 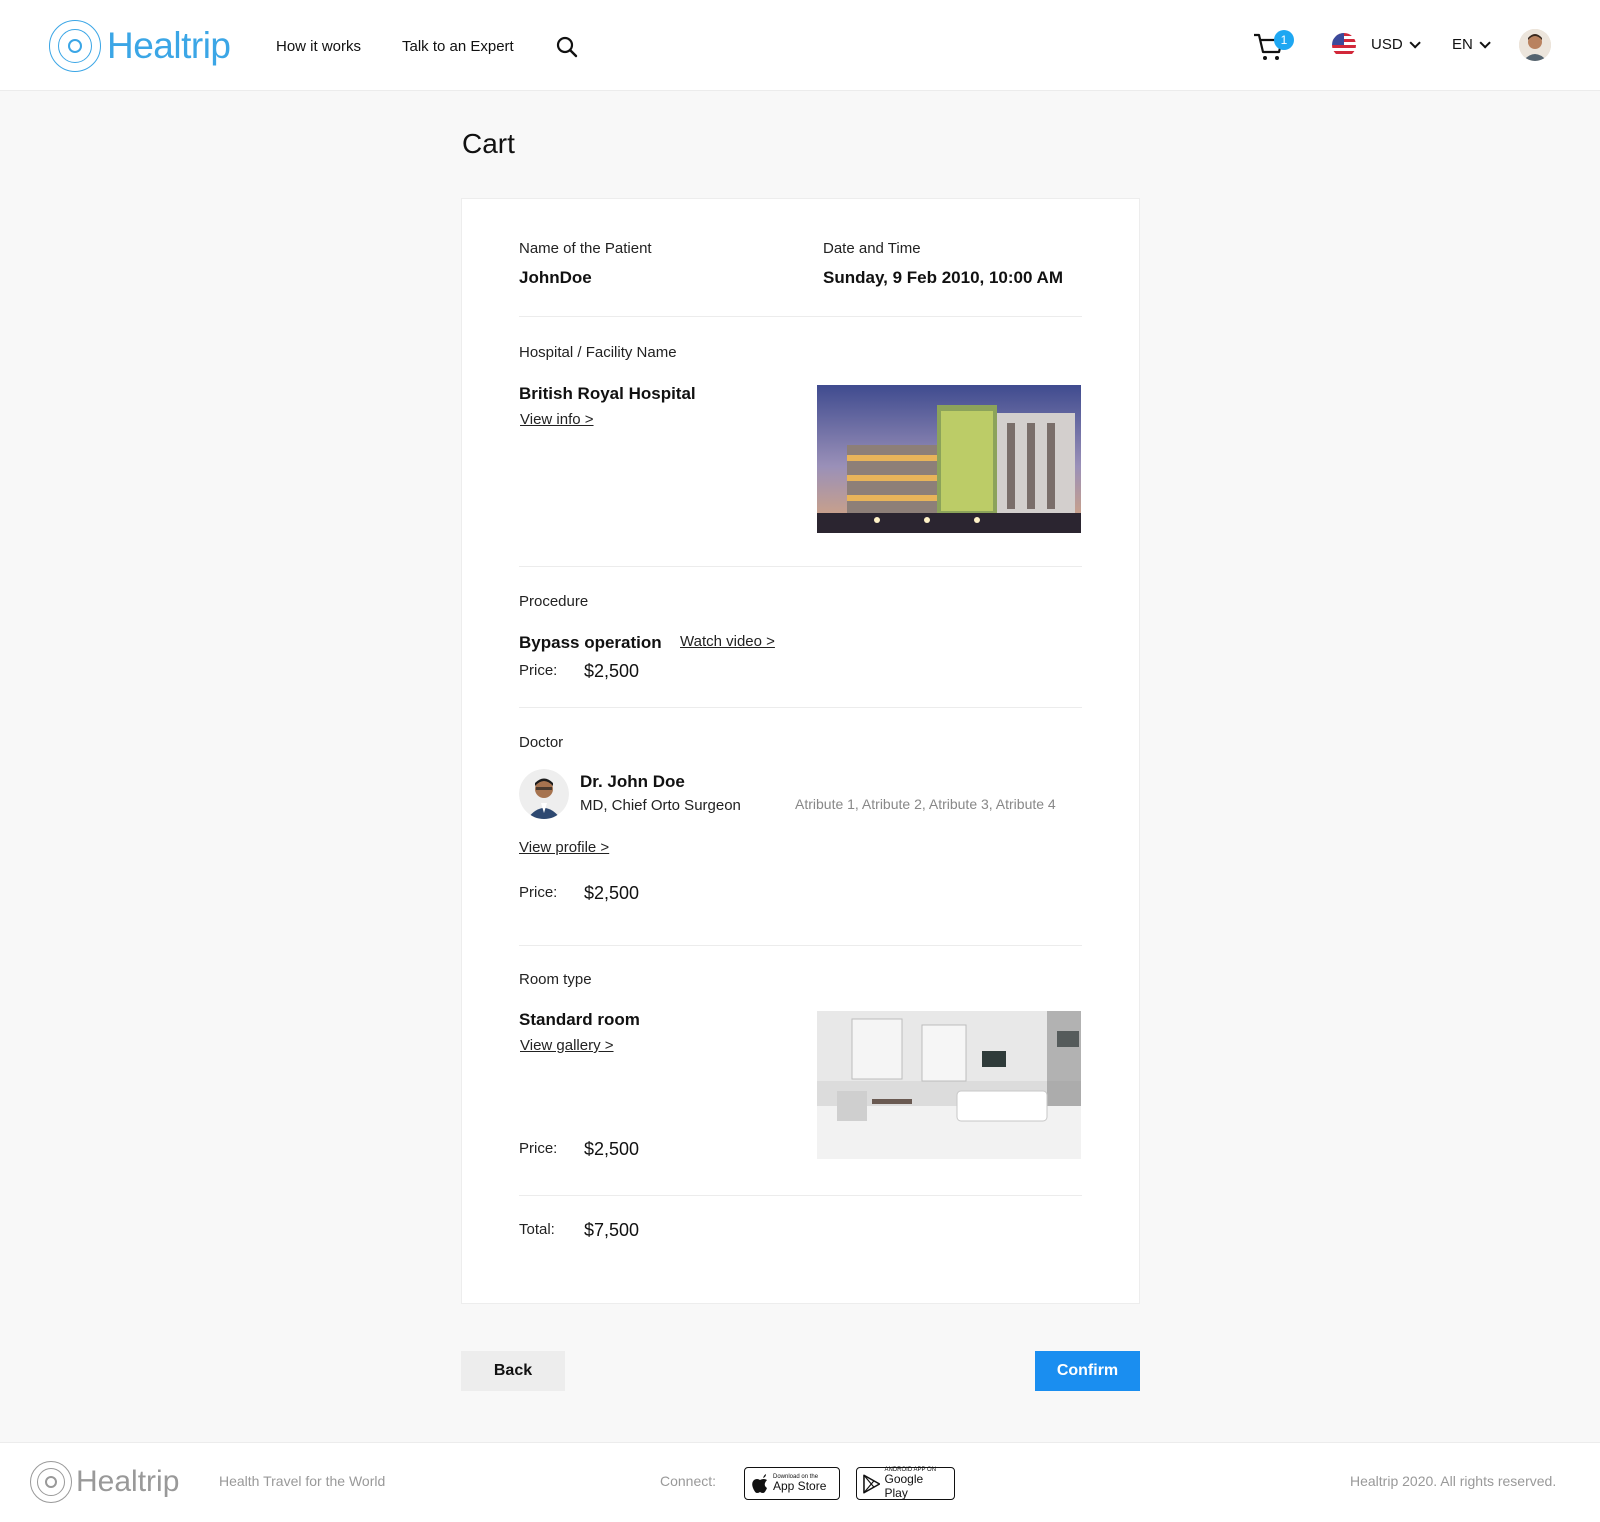 I want to click on room-image, so click(x=949, y=1085).